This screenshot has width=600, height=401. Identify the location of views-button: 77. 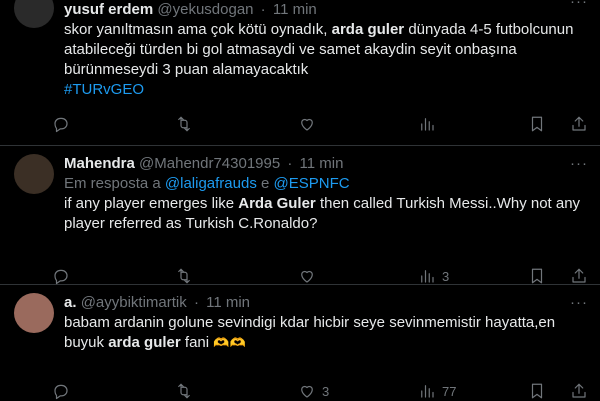
(437, 391).